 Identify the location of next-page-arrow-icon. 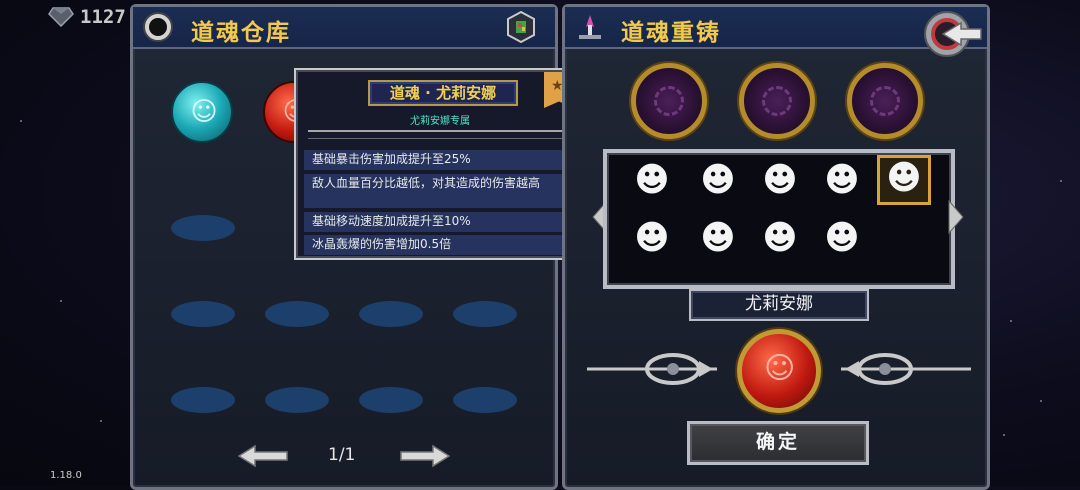
(425, 456).